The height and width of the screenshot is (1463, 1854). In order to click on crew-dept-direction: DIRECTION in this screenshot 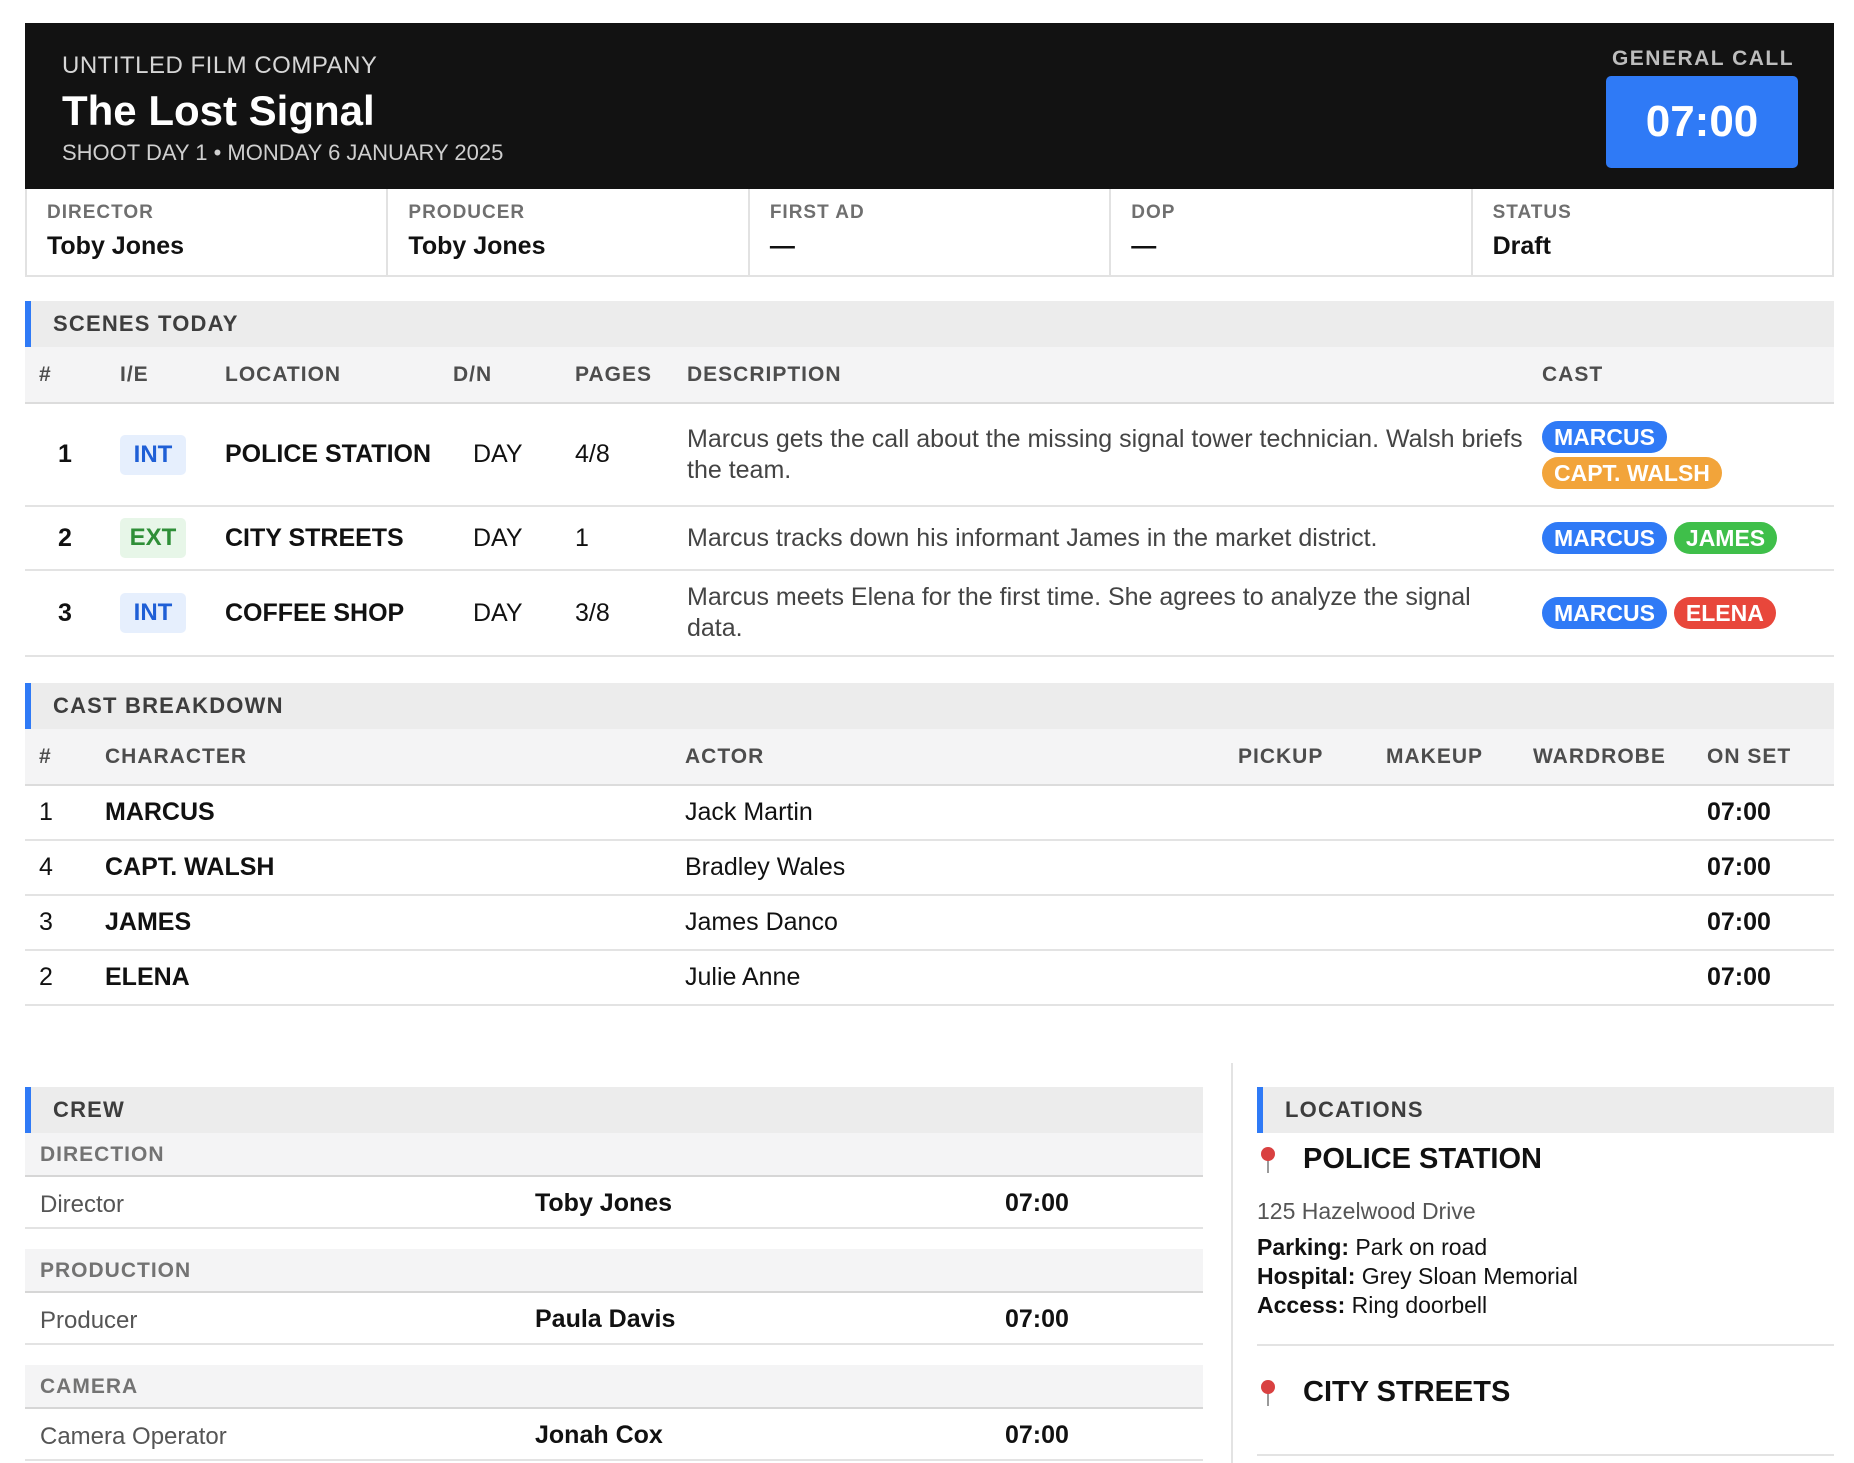, I will do `click(614, 1155)`.